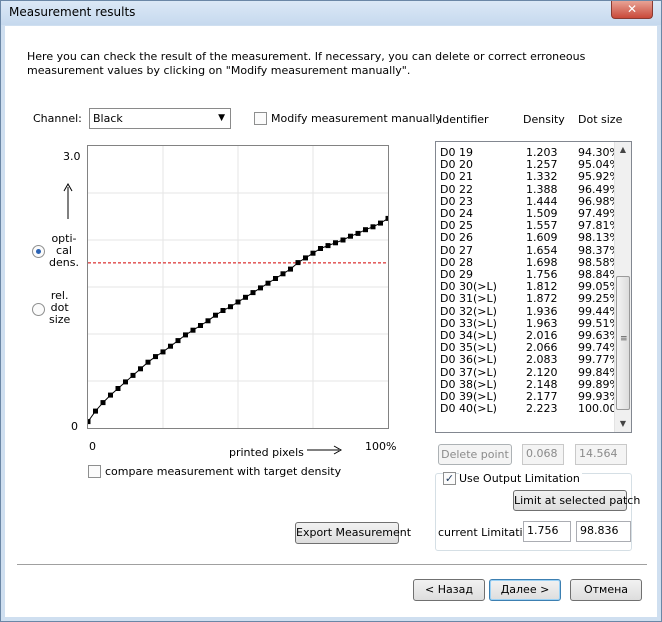 This screenshot has width=662, height=622. I want to click on list-item: D0 25 1.557 97.81%, so click(530, 226).